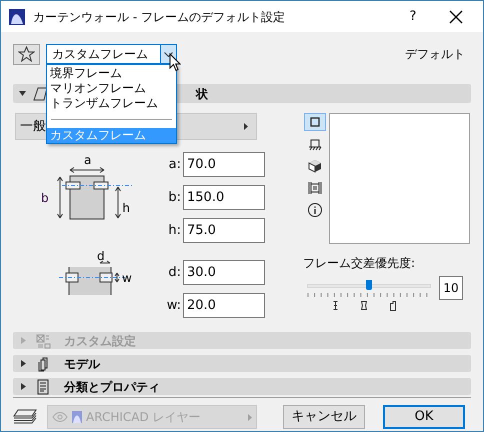 The image size is (484, 432). Describe the element at coordinates (315, 122) in the screenshot. I see `plan-view-button` at that location.